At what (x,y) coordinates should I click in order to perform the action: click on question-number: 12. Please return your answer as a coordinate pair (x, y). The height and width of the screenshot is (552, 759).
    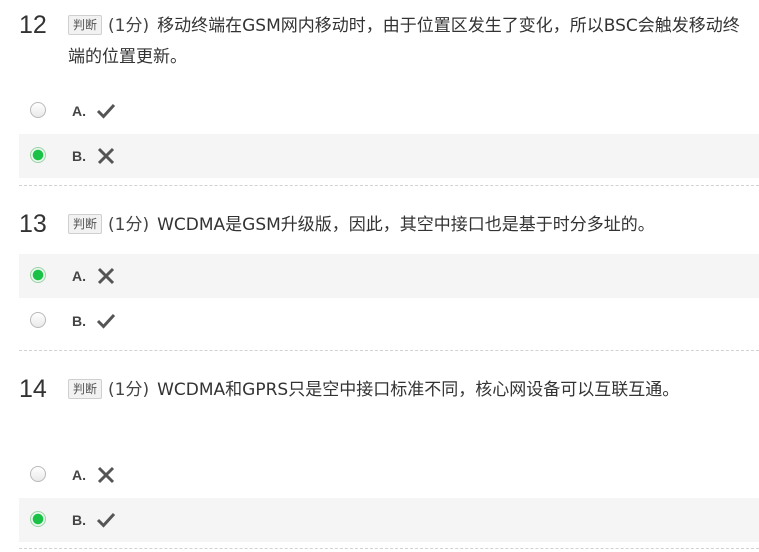
    Looking at the image, I should click on (33, 25).